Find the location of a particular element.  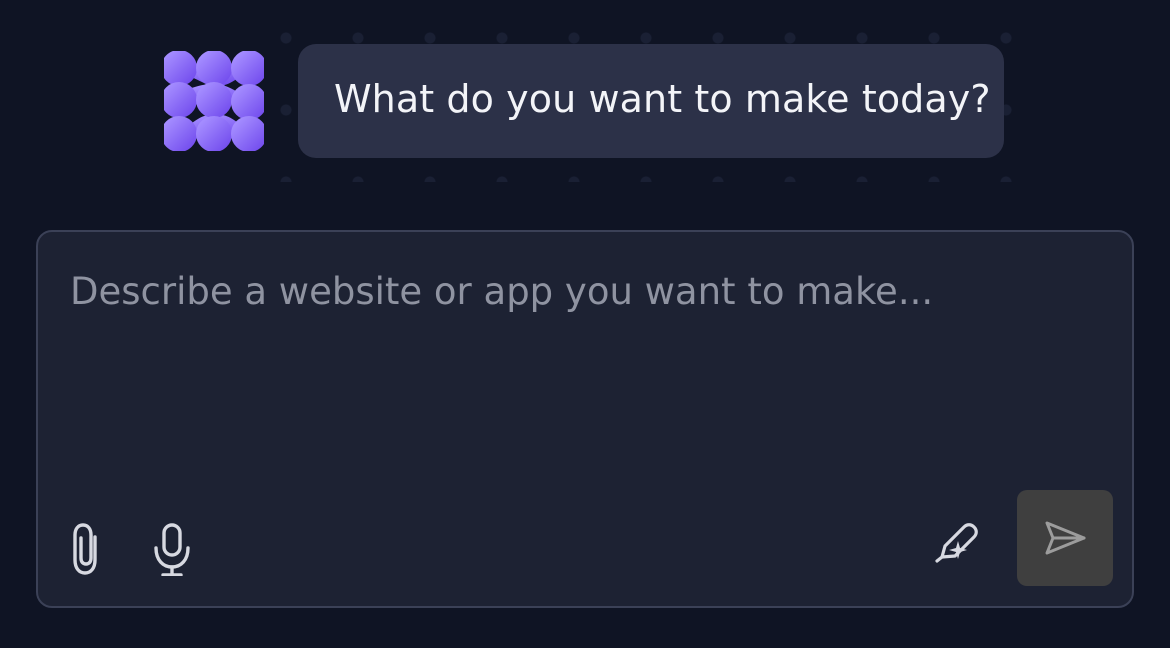

brand-logo-icon is located at coordinates (214, 101).